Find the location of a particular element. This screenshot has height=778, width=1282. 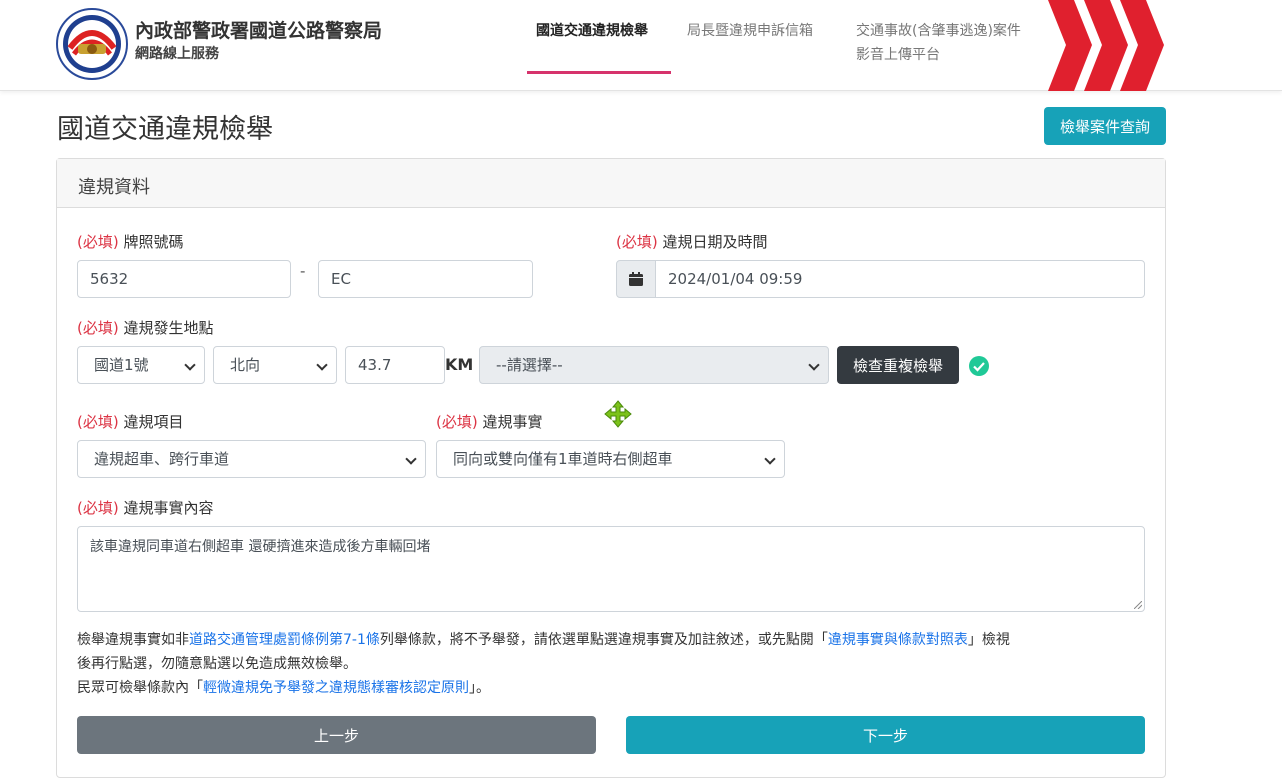

plate-part1-input: 5632 is located at coordinates (184, 279).